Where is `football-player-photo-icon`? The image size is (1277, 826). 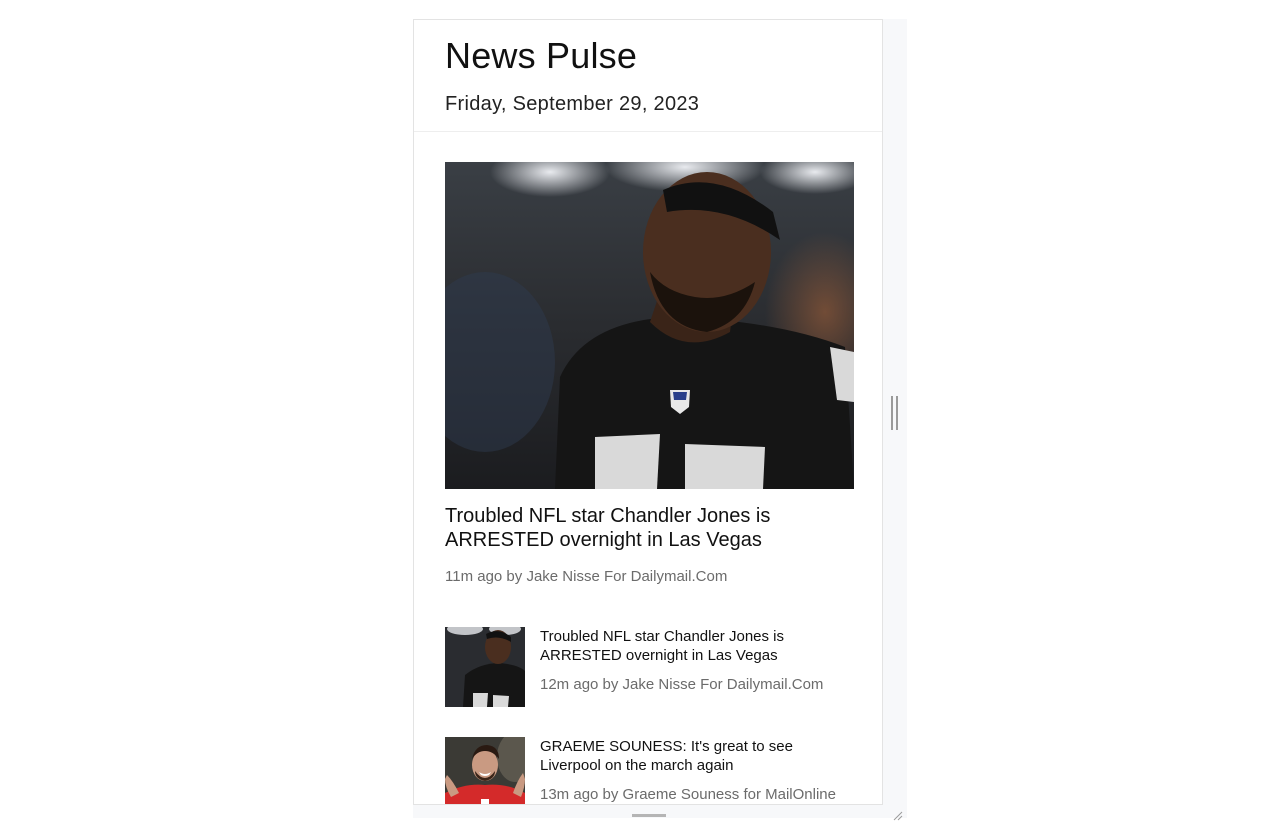 football-player-photo-icon is located at coordinates (649, 325).